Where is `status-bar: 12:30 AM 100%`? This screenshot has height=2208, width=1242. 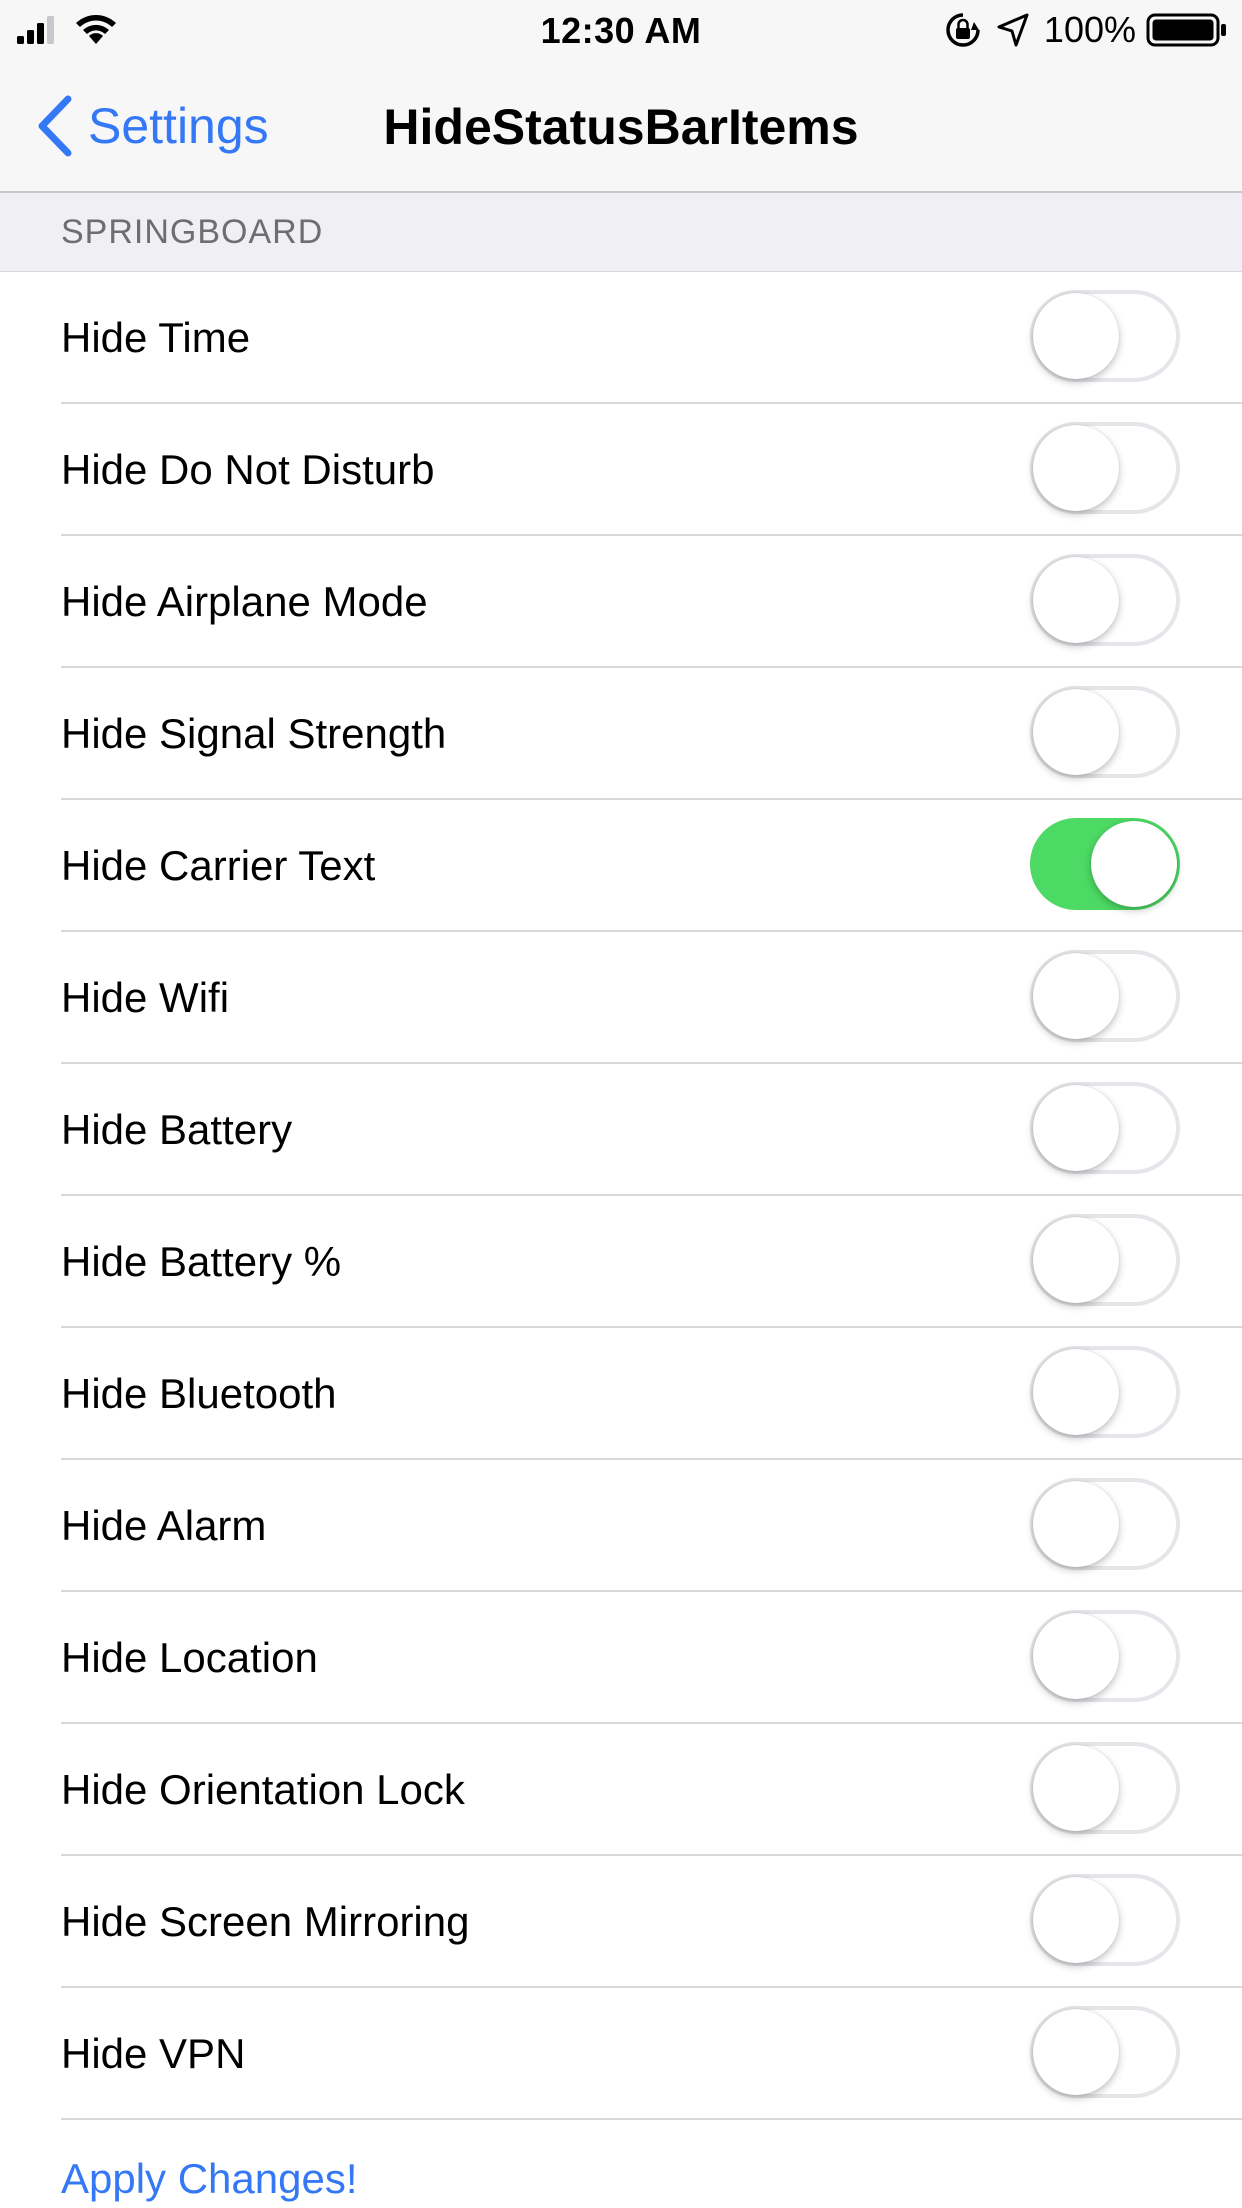
status-bar: 12:30 AM 100% is located at coordinates (621, 30).